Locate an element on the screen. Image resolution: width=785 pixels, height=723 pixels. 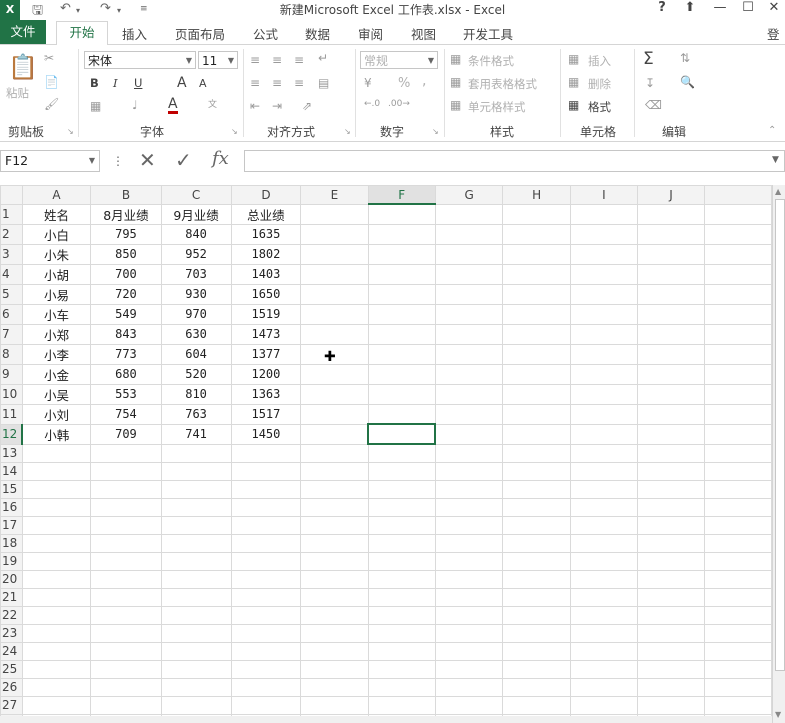
cell: 843 is located at coordinates (126, 334).